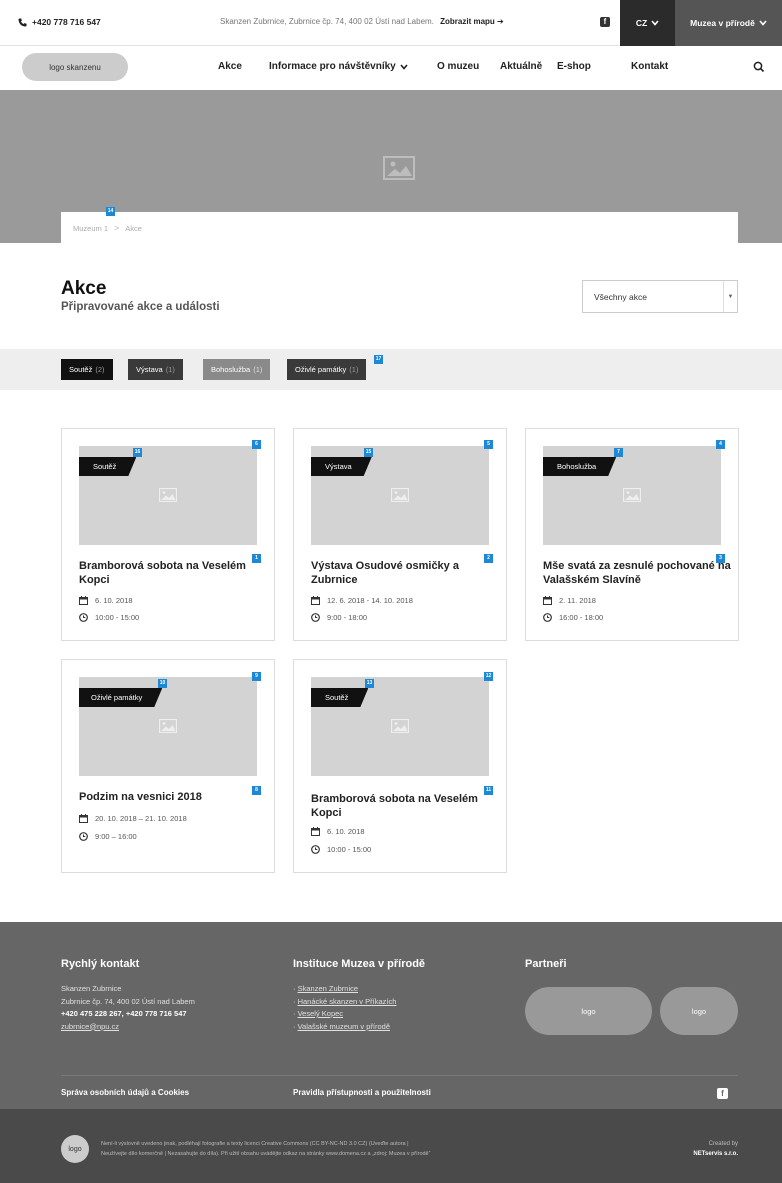  Describe the element at coordinates (120, 697) in the screenshot. I see `category-tag: Oživlé památky` at that location.